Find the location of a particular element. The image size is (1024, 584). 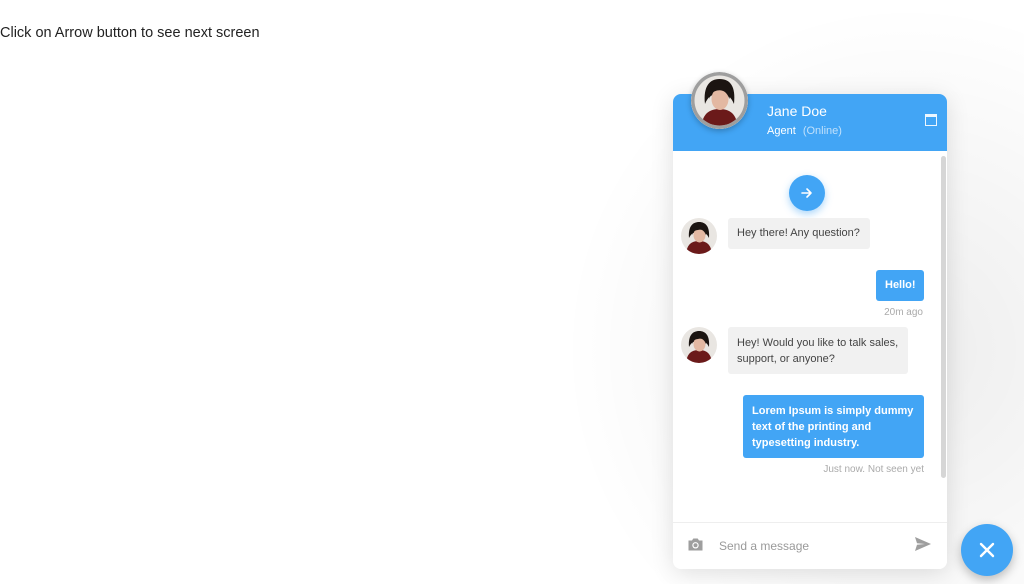

message-composer is located at coordinates (810, 545).